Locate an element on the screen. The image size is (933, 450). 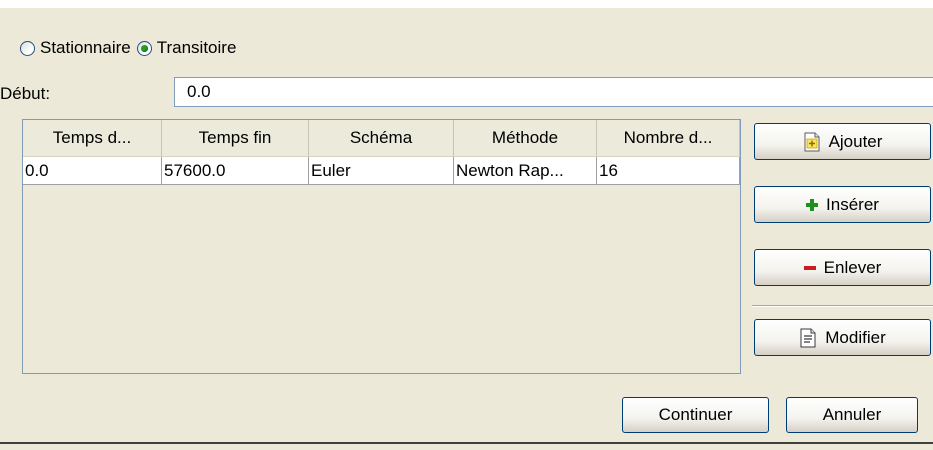
radio-stationnaire: Stationnaire is located at coordinates (75, 48).